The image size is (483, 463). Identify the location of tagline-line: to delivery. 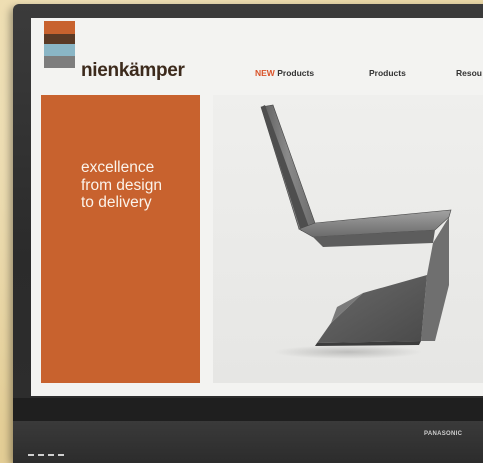
(116, 202).